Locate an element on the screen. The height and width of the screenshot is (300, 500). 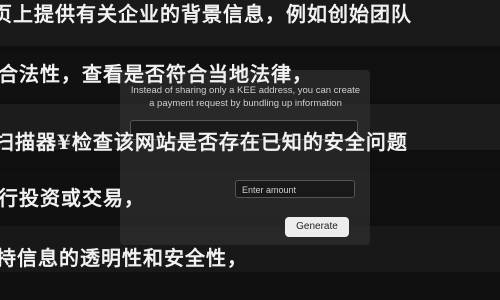
generate-button: Generate is located at coordinates (317, 227).